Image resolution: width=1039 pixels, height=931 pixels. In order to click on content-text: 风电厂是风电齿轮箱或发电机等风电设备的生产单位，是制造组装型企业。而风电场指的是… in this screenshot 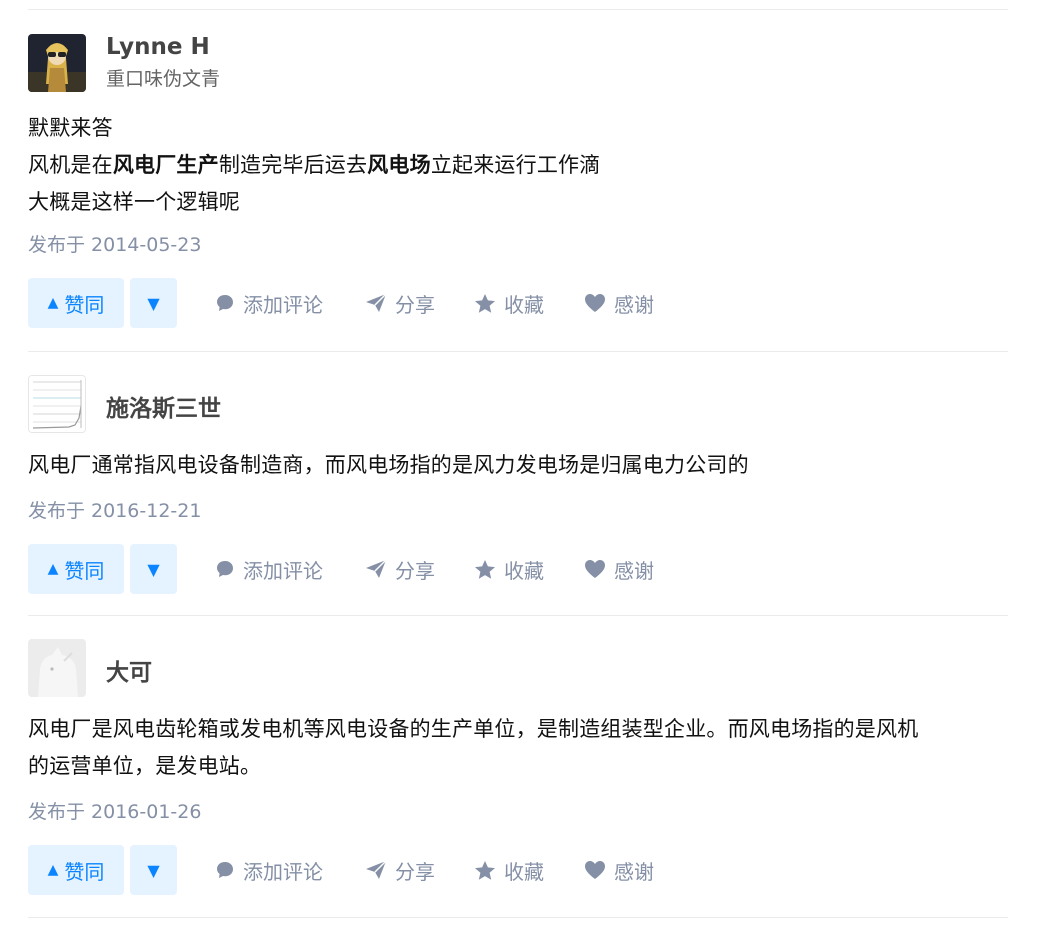, I will do `click(473, 729)`.